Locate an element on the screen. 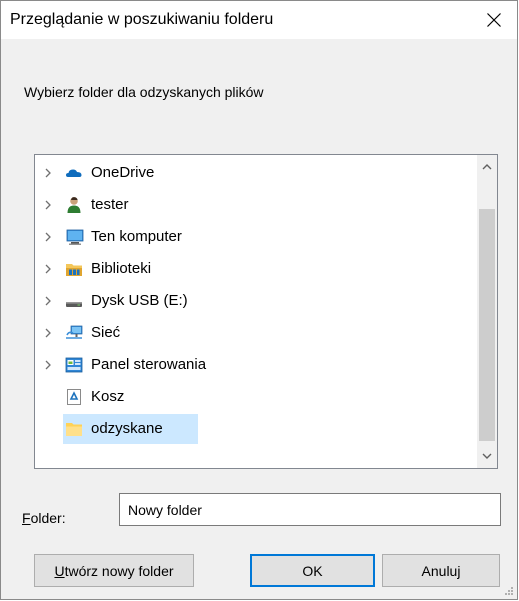 The height and width of the screenshot is (601, 519). tree-item-kosz: Kosz is located at coordinates (255, 397).